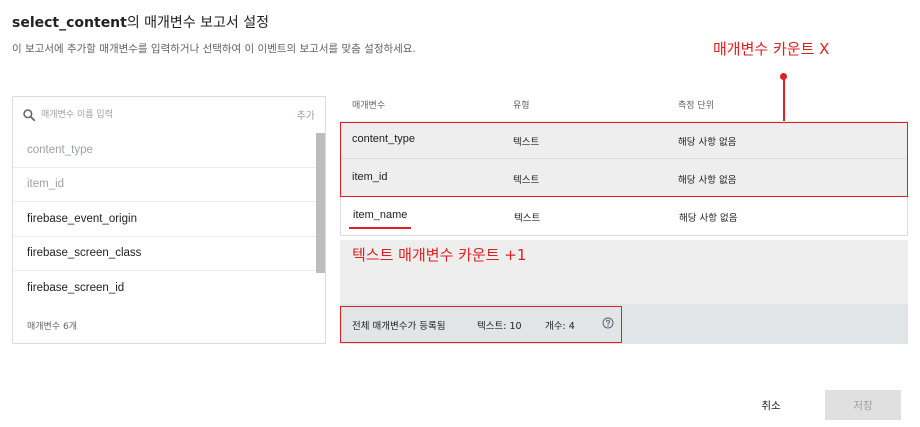  What do you see at coordinates (624, 216) in the screenshot?
I see `table-row: item_name 텍스트 해당 사항 없음` at bounding box center [624, 216].